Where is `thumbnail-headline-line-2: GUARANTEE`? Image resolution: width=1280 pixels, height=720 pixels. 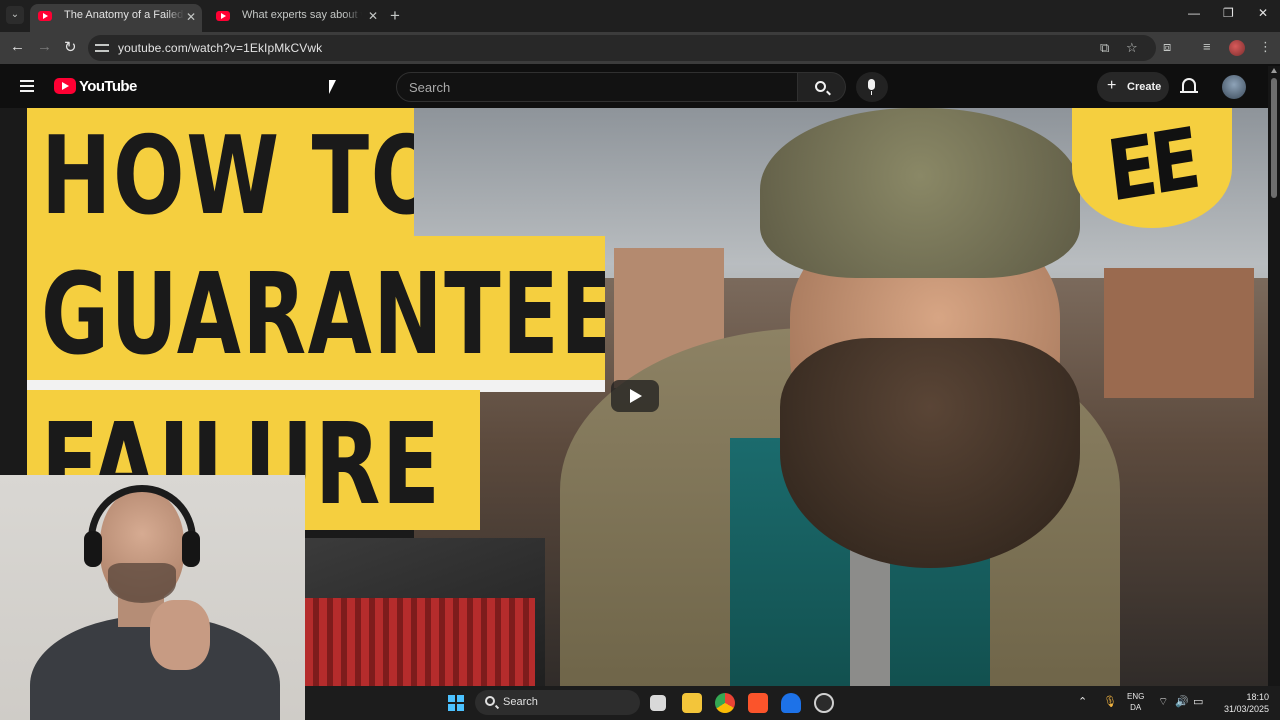
thumbnail-headline-line-2: GUARANTEE is located at coordinates (316, 311).